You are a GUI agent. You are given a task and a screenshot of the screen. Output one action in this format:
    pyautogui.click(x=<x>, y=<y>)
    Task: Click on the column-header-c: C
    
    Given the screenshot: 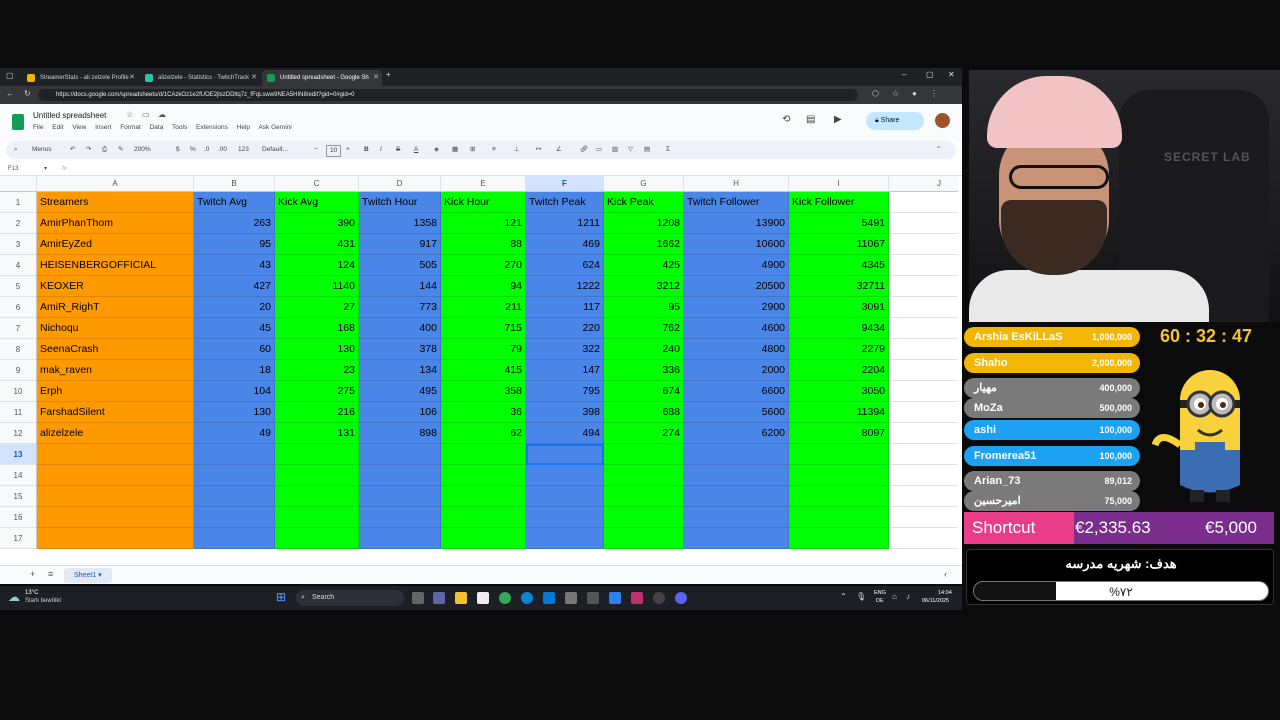 What is the action you would take?
    pyautogui.click(x=317, y=184)
    